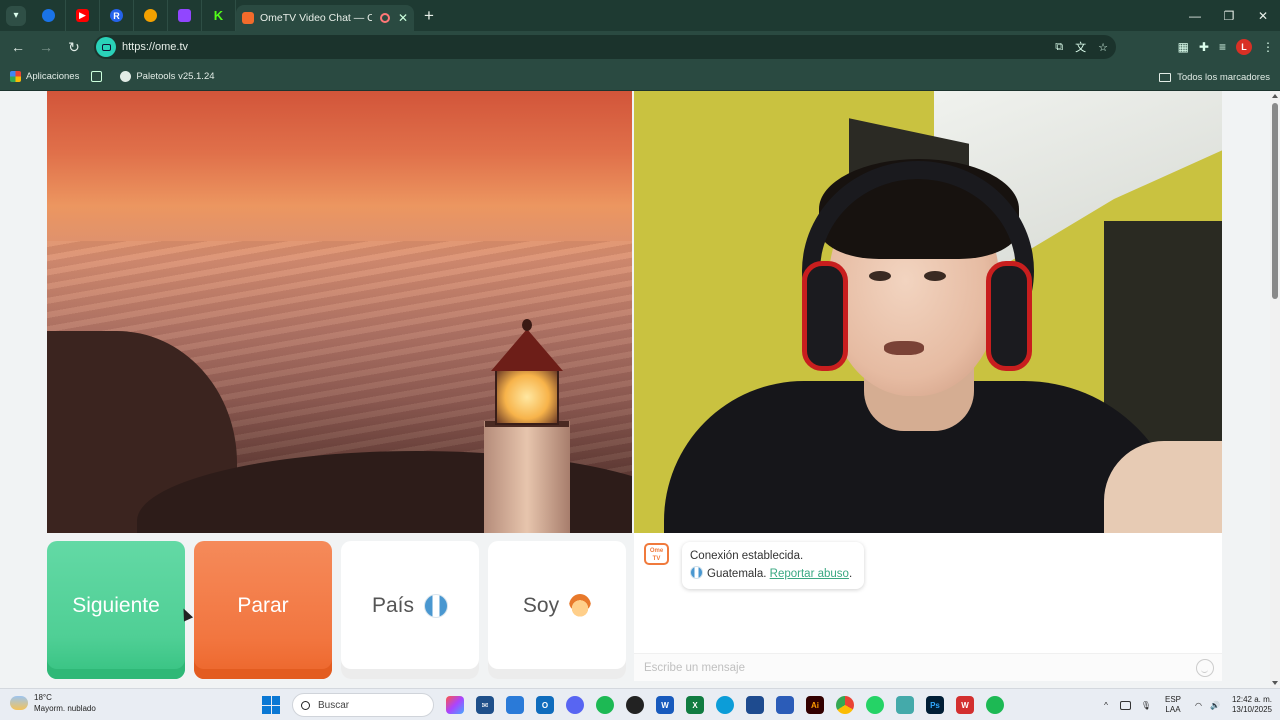 This screenshot has height=720, width=1280. Describe the element at coordinates (74, 47) in the screenshot. I see `reload-icon: ↻` at that location.